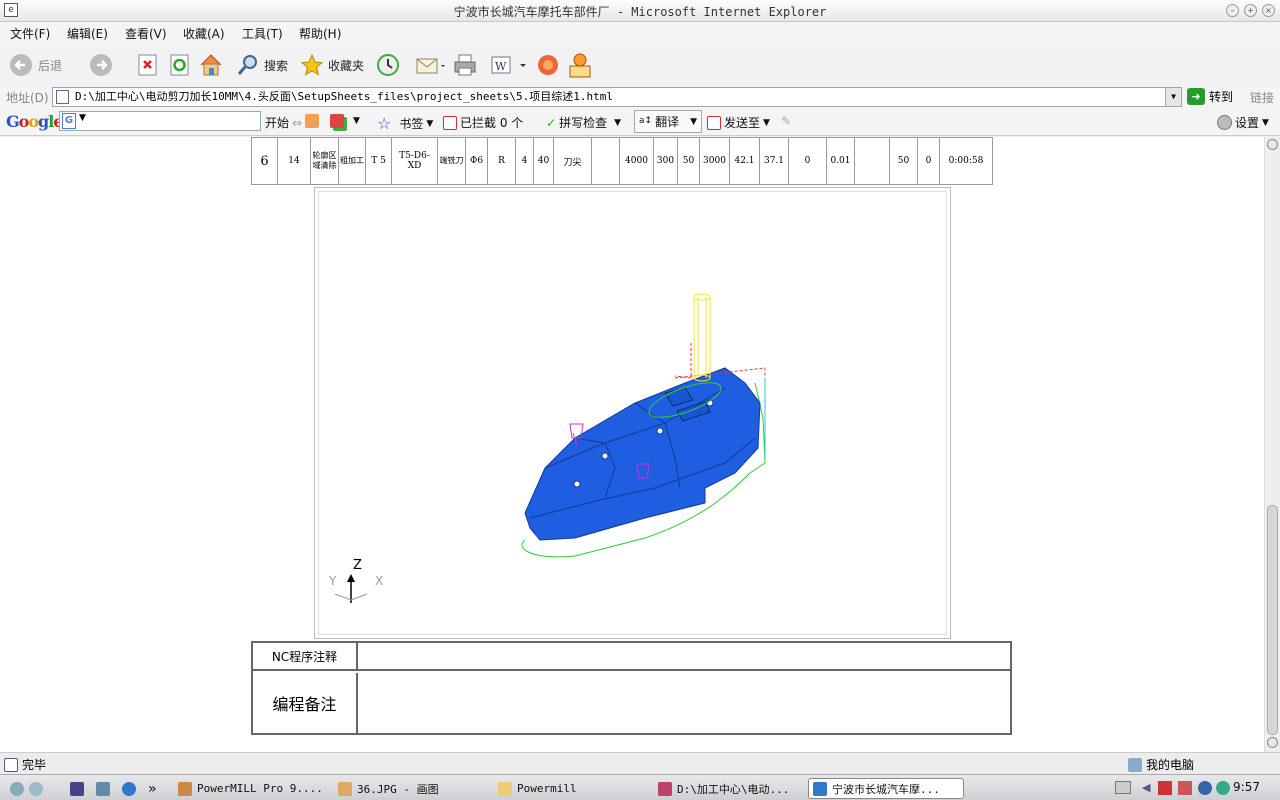  Describe the element at coordinates (127, 788) in the screenshot. I see `quicklaunch-ie` at that location.